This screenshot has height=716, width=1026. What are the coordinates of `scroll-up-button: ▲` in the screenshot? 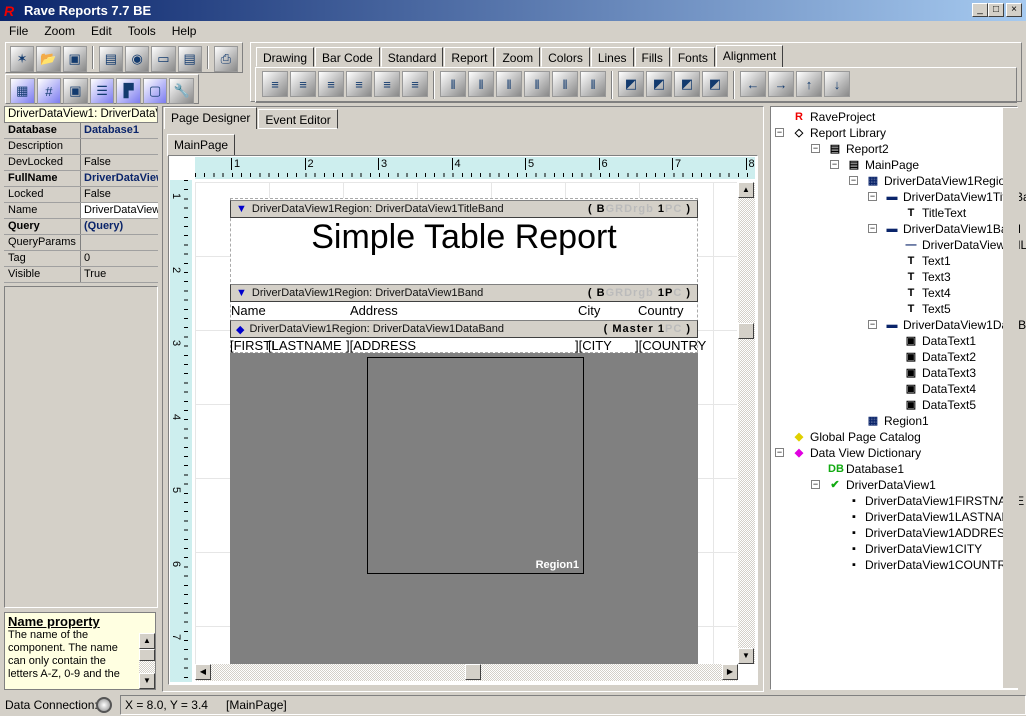 It's located at (746, 190).